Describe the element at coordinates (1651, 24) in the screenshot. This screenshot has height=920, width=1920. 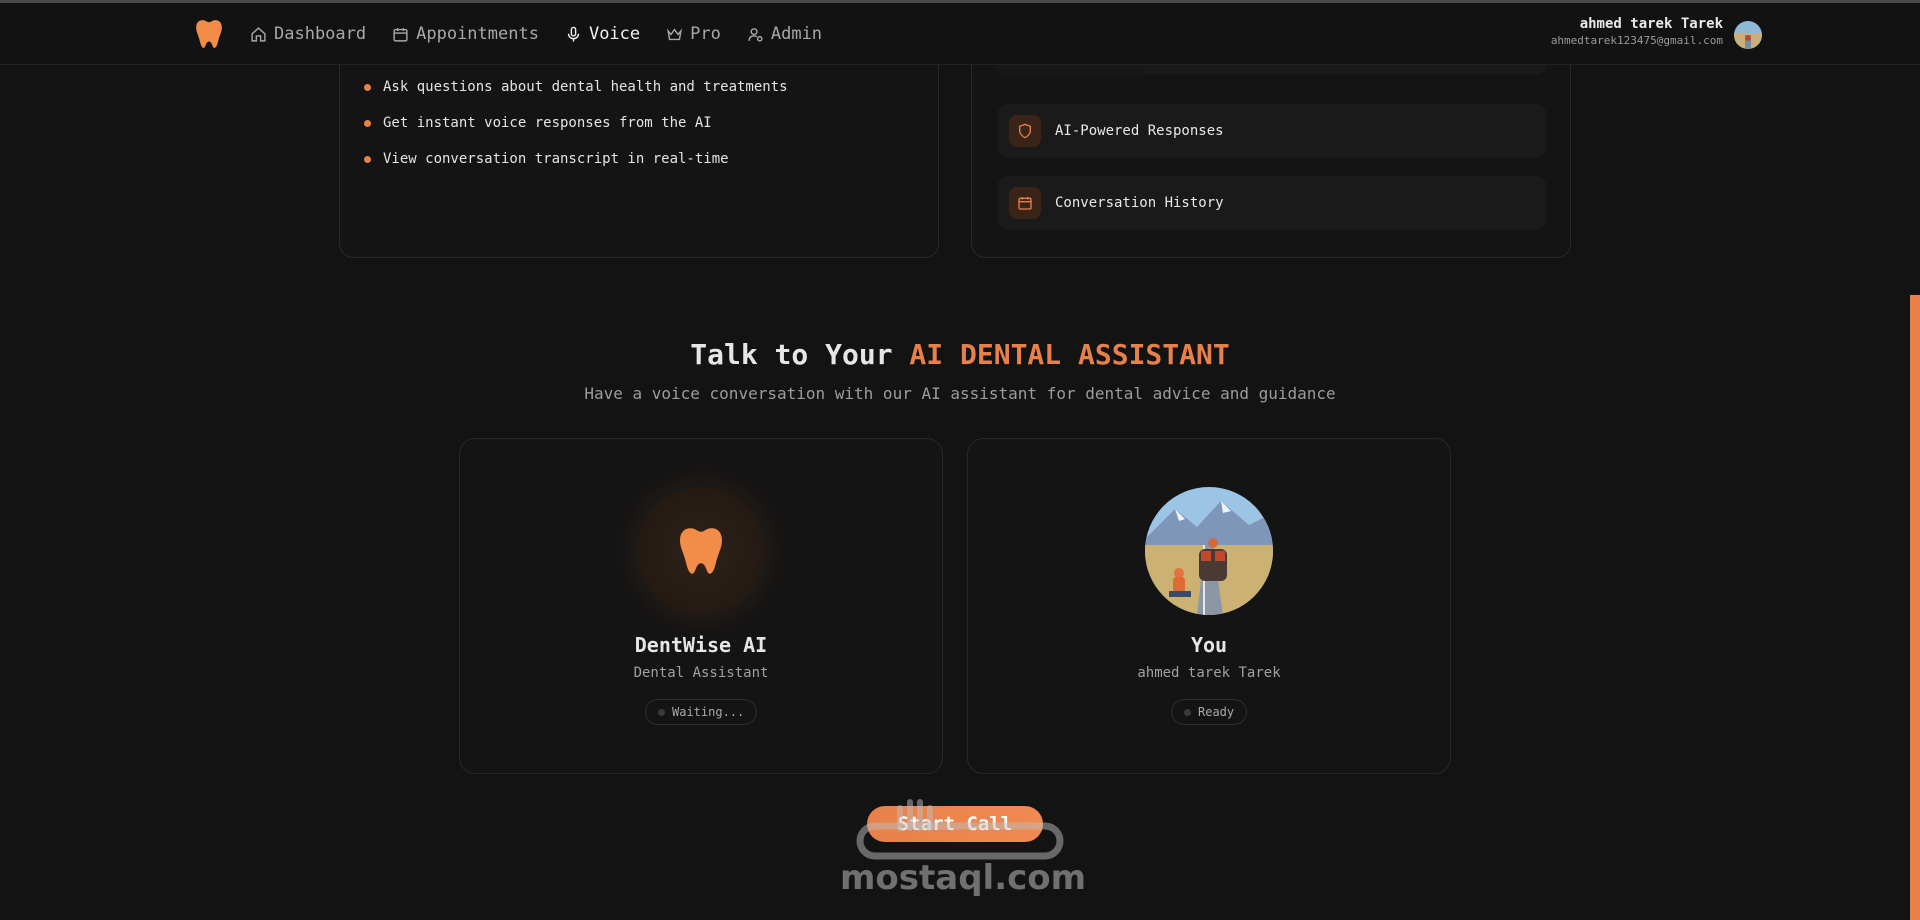
I see `user-name: ahmed tarek Tarek` at that location.